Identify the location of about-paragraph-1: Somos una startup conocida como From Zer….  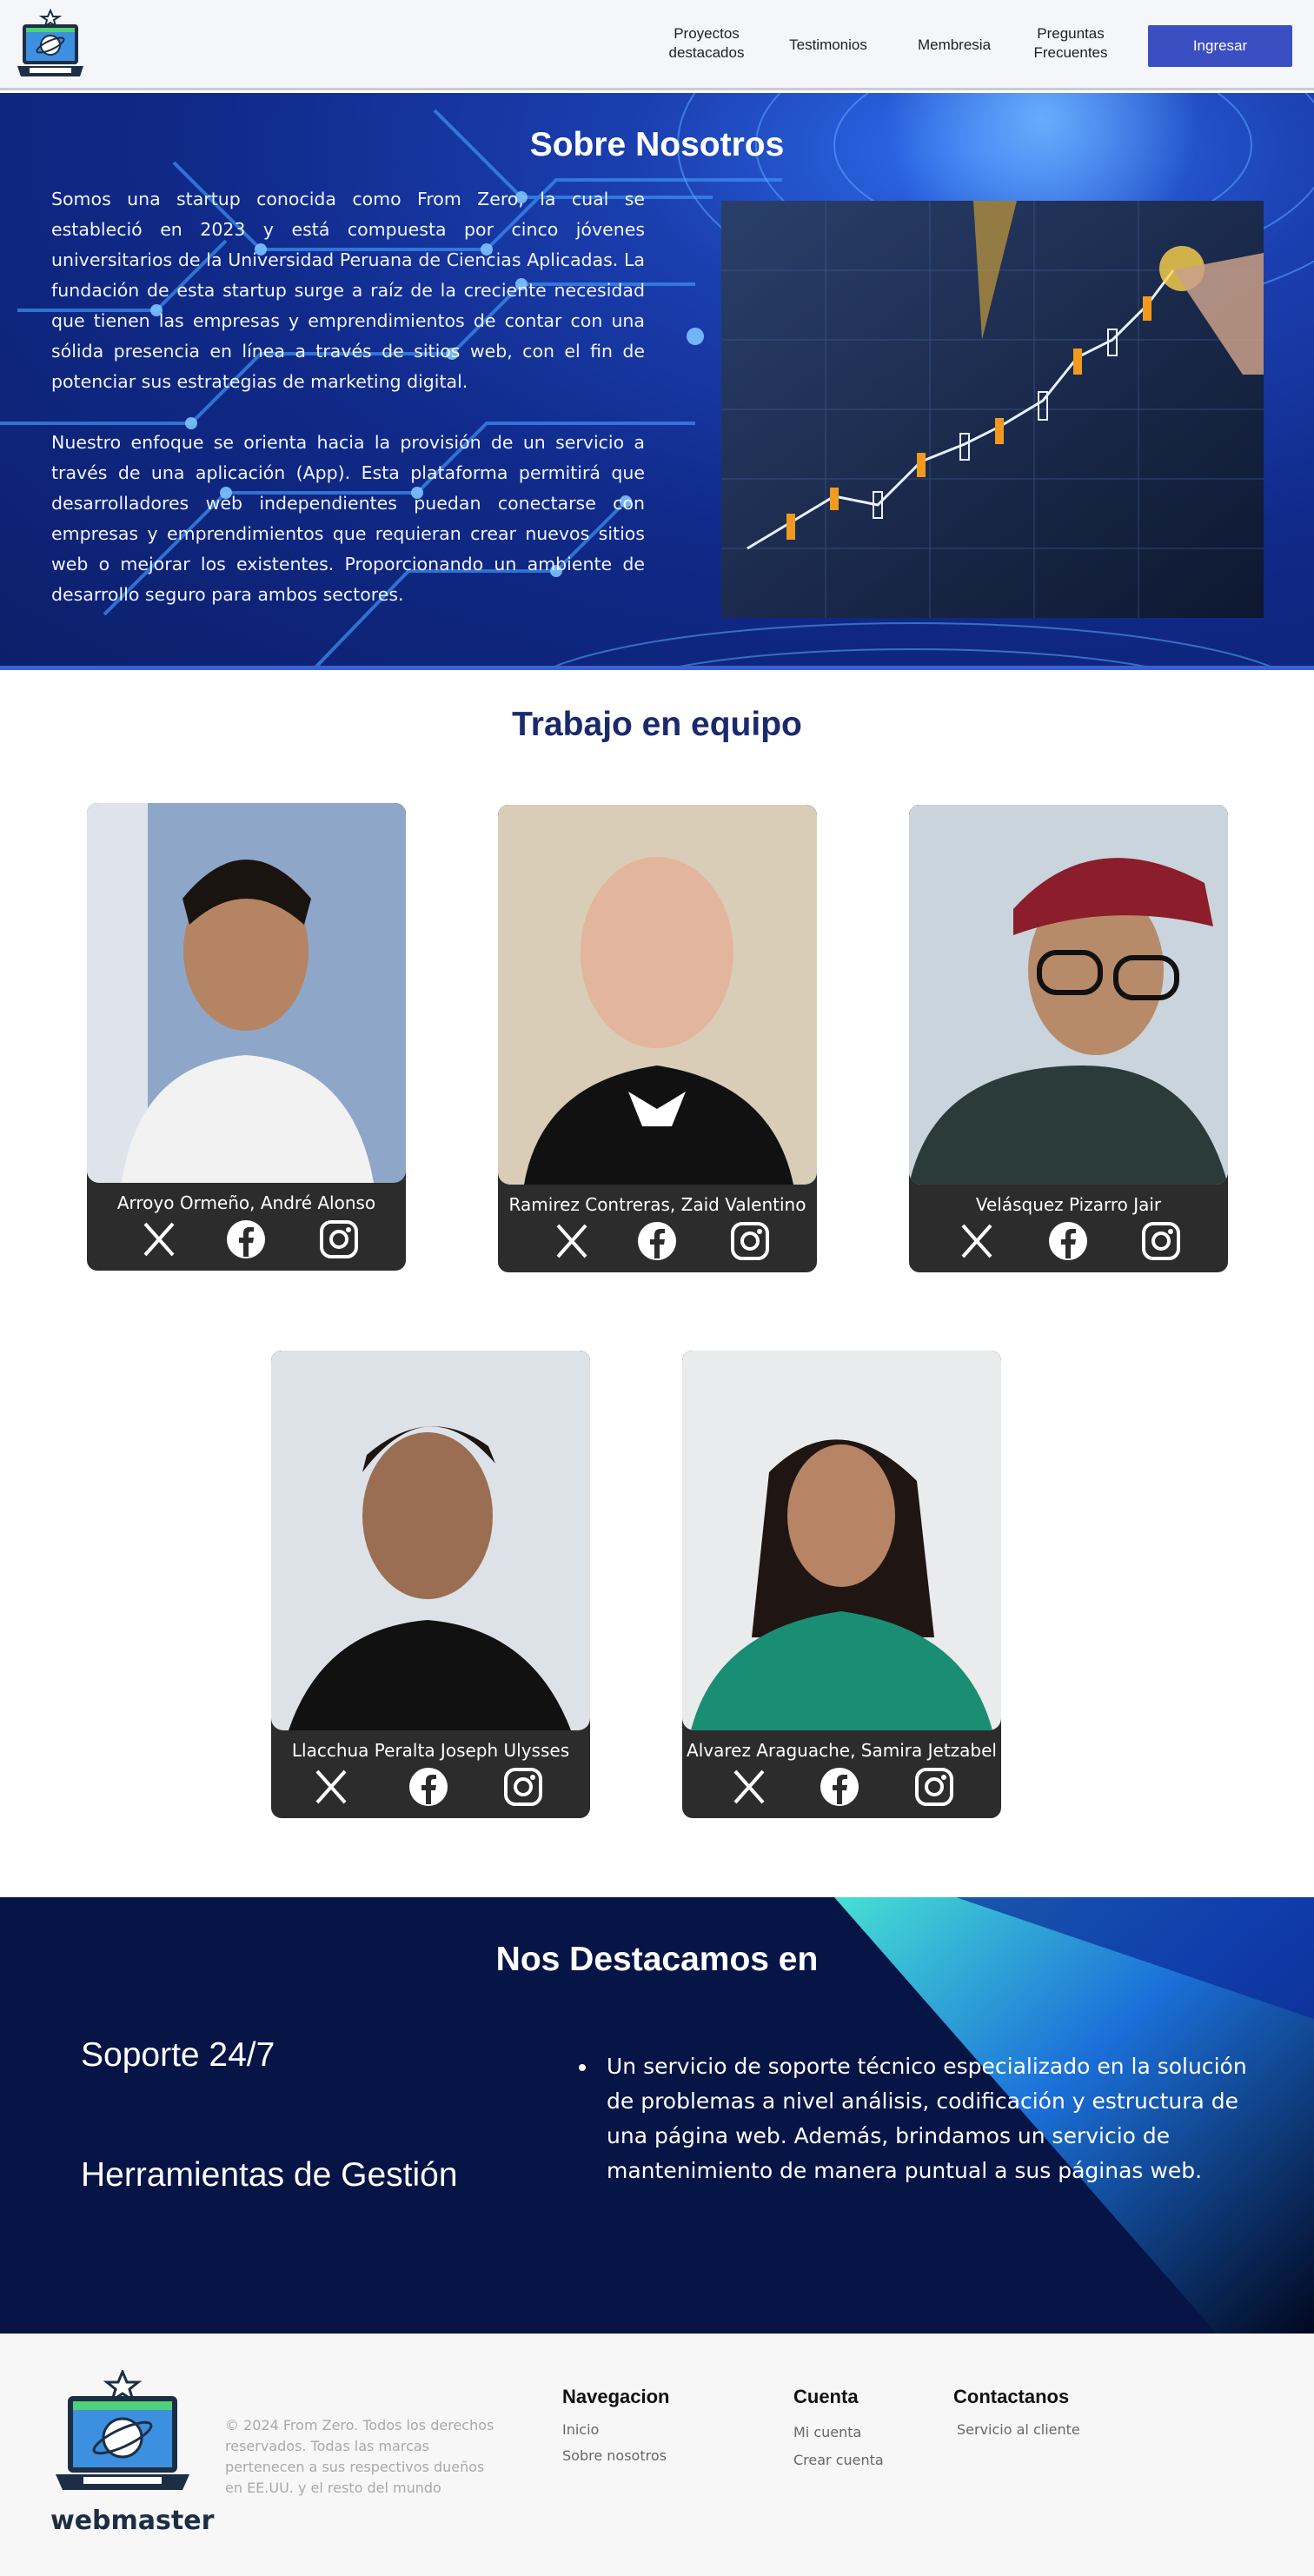
(348, 290).